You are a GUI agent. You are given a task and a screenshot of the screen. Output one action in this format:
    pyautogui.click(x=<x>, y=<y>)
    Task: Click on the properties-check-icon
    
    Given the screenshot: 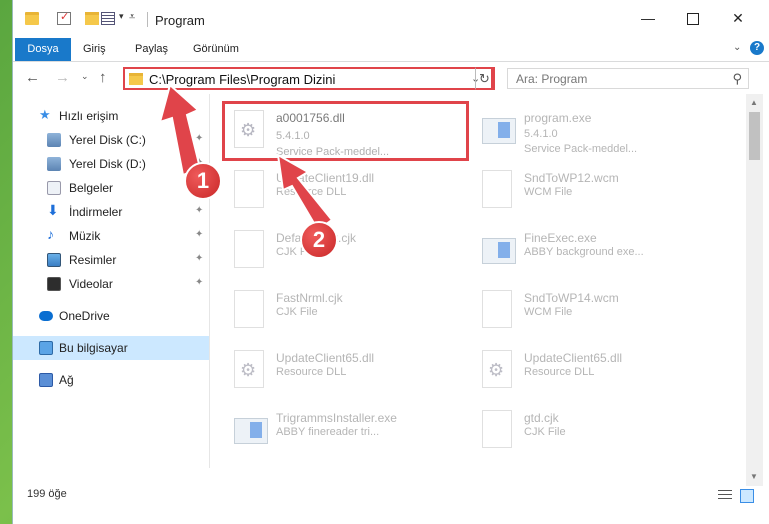 What is the action you would take?
    pyautogui.click(x=64, y=17)
    